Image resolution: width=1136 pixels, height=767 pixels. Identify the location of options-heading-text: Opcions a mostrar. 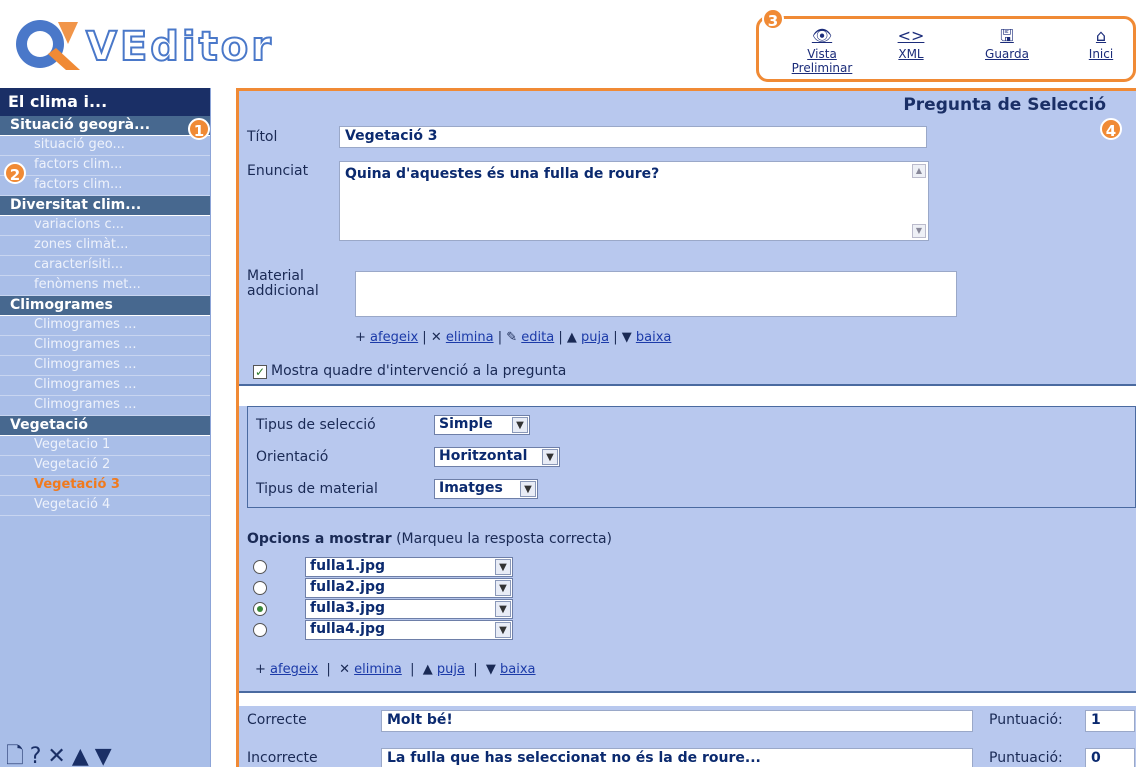
(319, 539).